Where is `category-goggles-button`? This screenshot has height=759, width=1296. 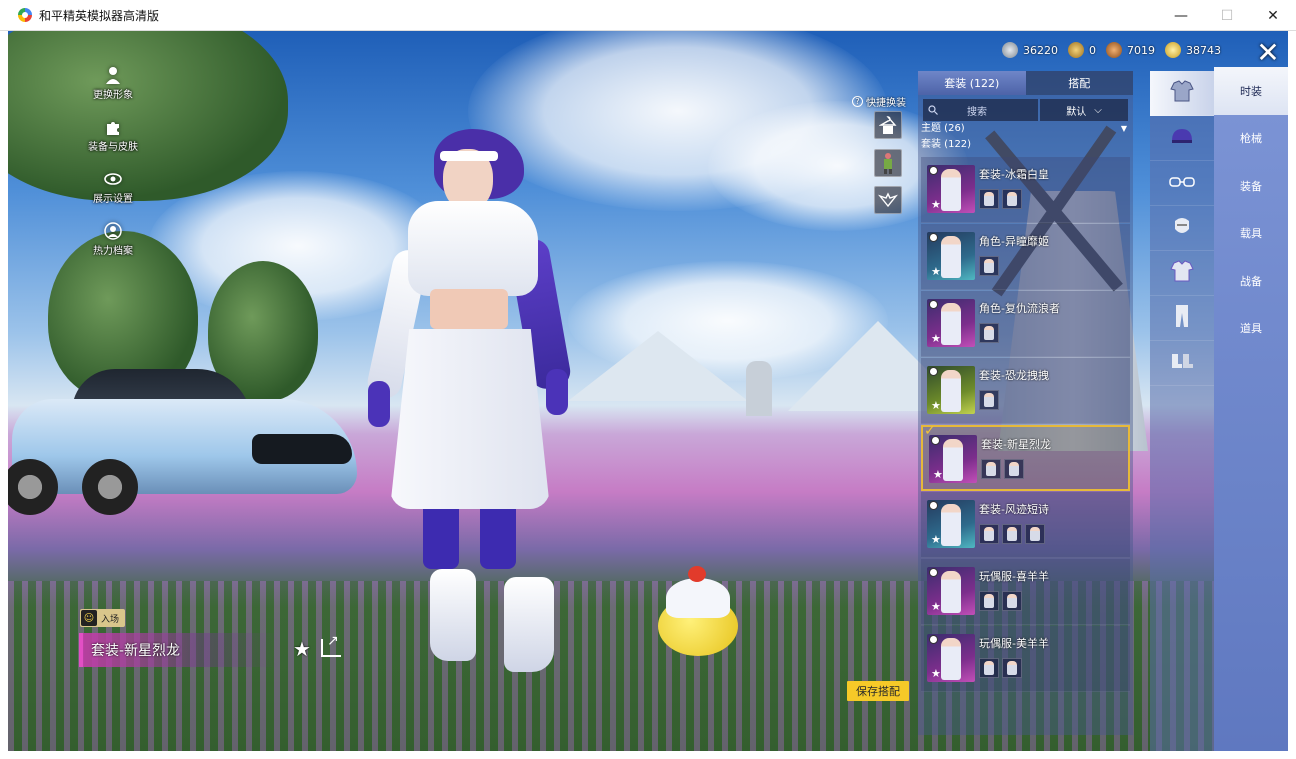 category-goggles-button is located at coordinates (1182, 183).